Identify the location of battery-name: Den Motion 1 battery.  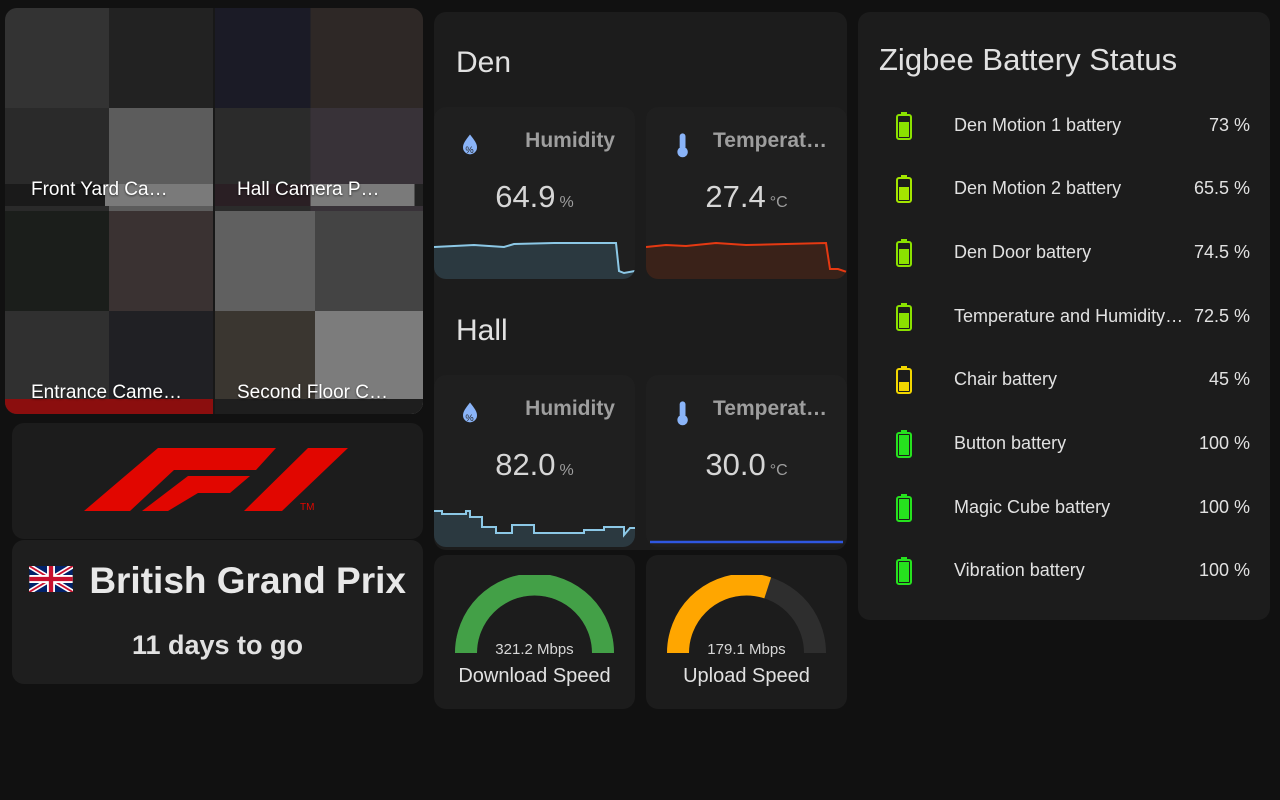
(1038, 125).